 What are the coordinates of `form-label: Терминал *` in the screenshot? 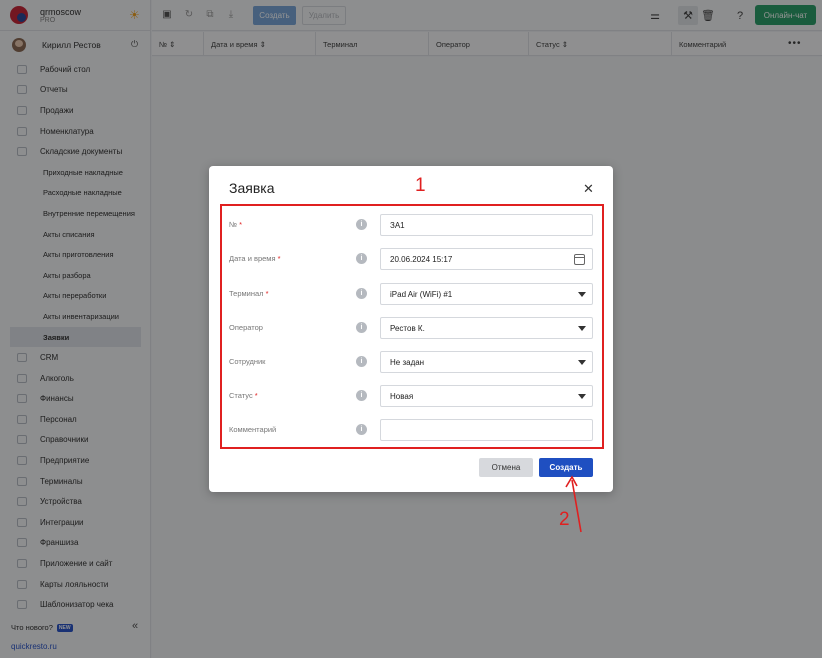 It's located at (249, 293).